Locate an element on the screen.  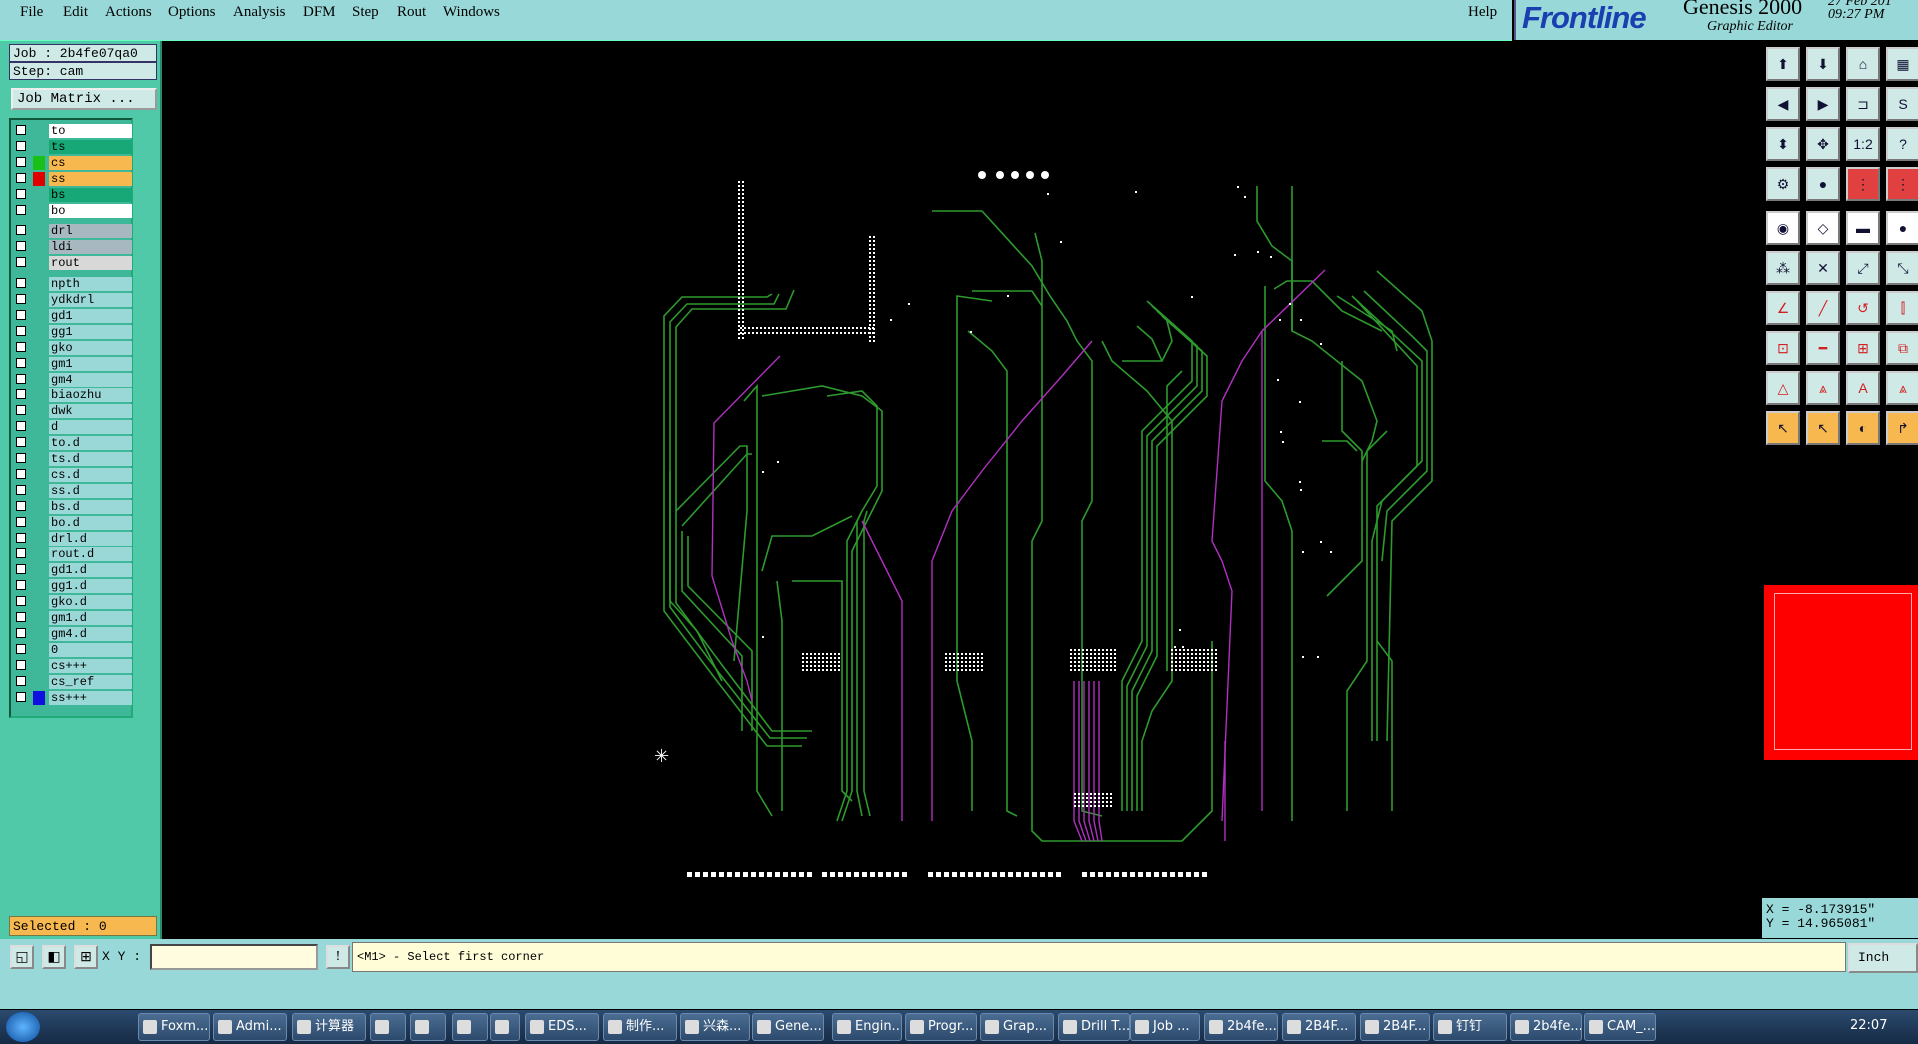
layer-row: npth is located at coordinates (73, 284).